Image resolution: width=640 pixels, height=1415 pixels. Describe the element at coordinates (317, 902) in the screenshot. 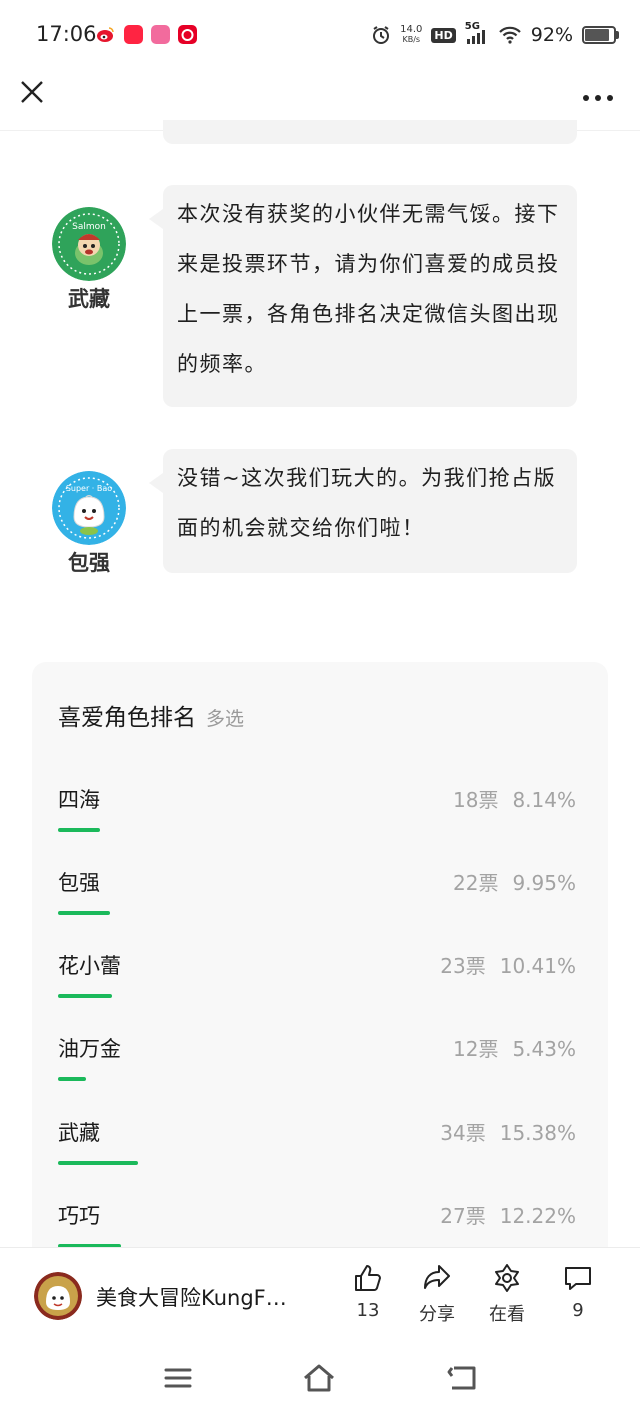

I see `vote-option: 包强 22票 9.95%` at that location.